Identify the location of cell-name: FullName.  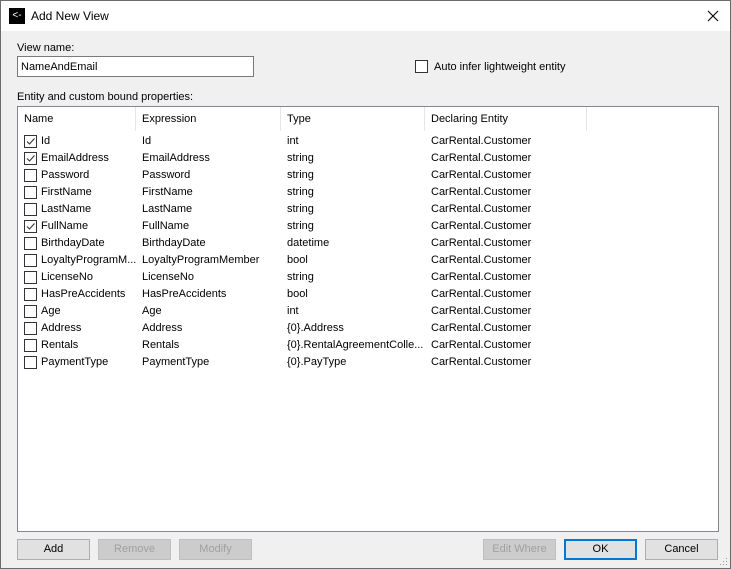
(65, 226).